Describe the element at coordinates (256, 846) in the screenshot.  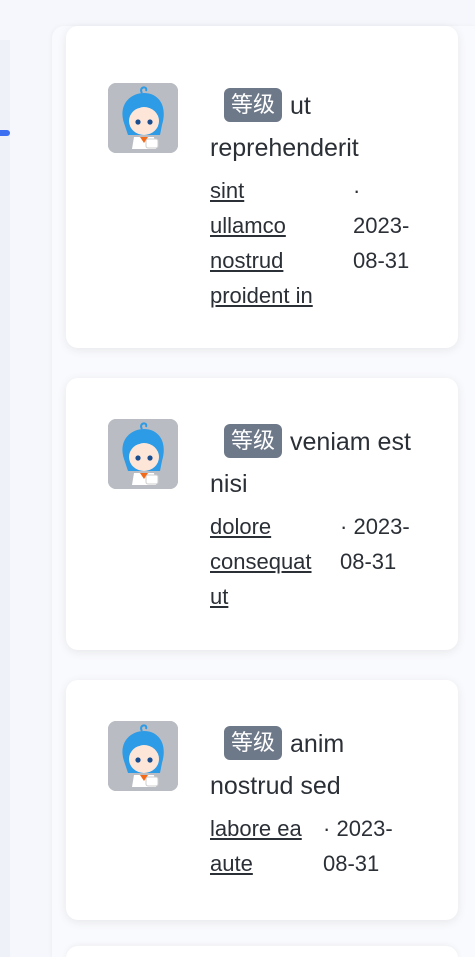
I see `author-link: labore ea aute` at that location.